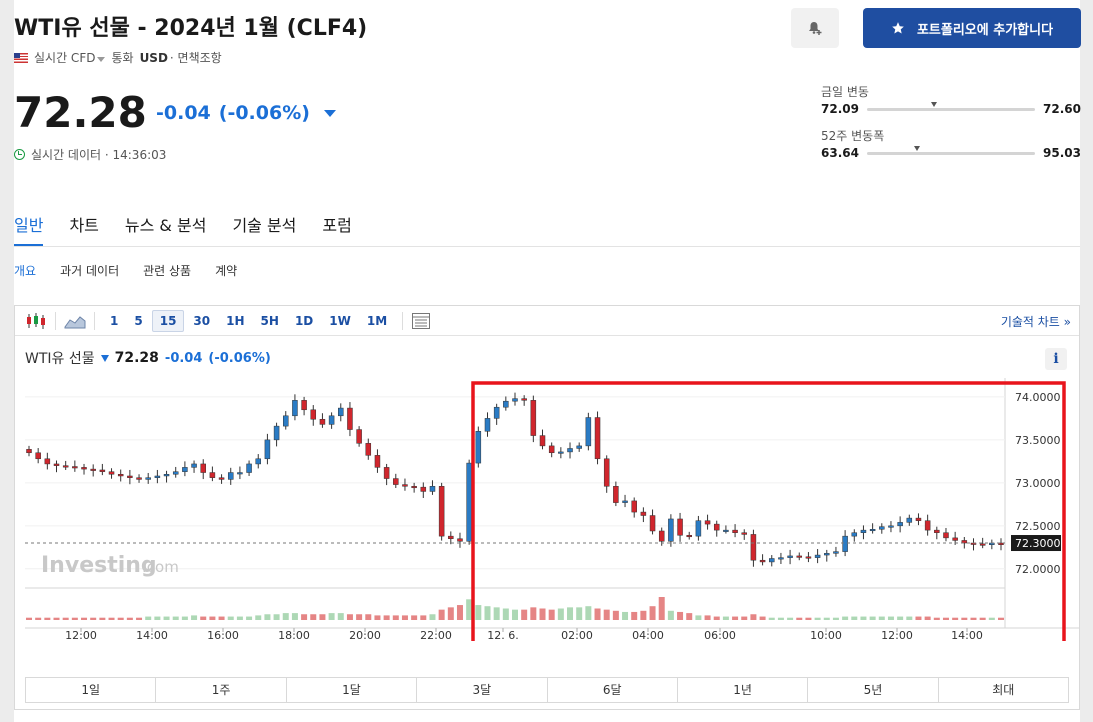  What do you see at coordinates (340, 321) in the screenshot?
I see `interval-1w: 1W` at bounding box center [340, 321].